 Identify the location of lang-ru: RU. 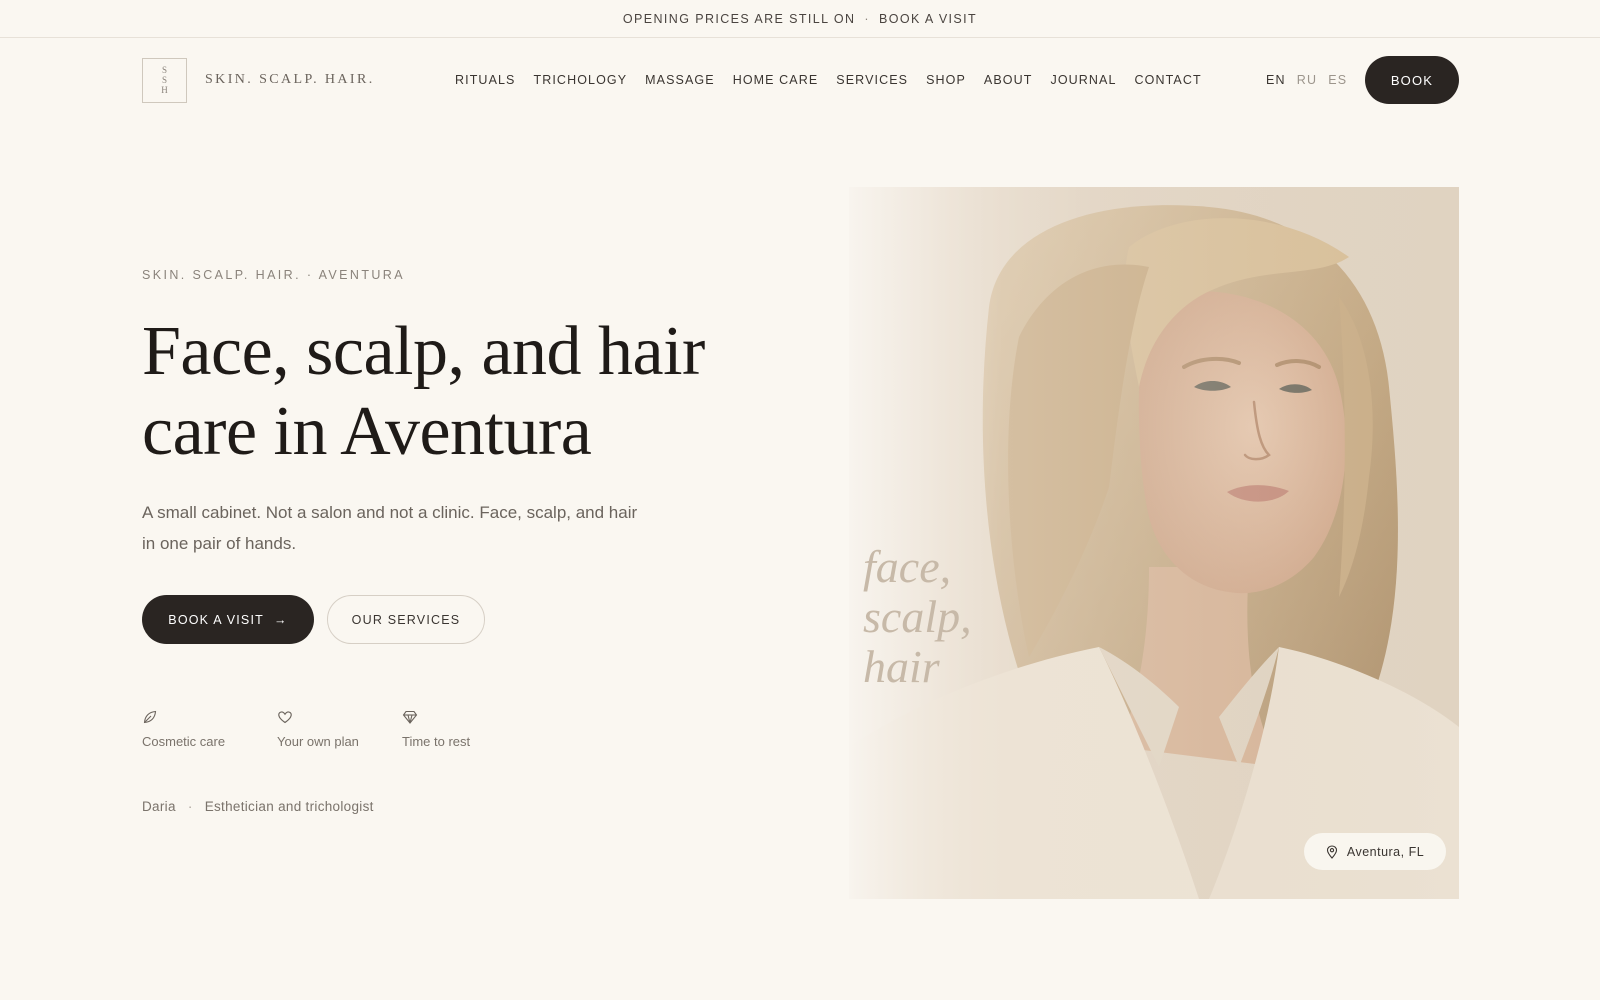
(1307, 80).